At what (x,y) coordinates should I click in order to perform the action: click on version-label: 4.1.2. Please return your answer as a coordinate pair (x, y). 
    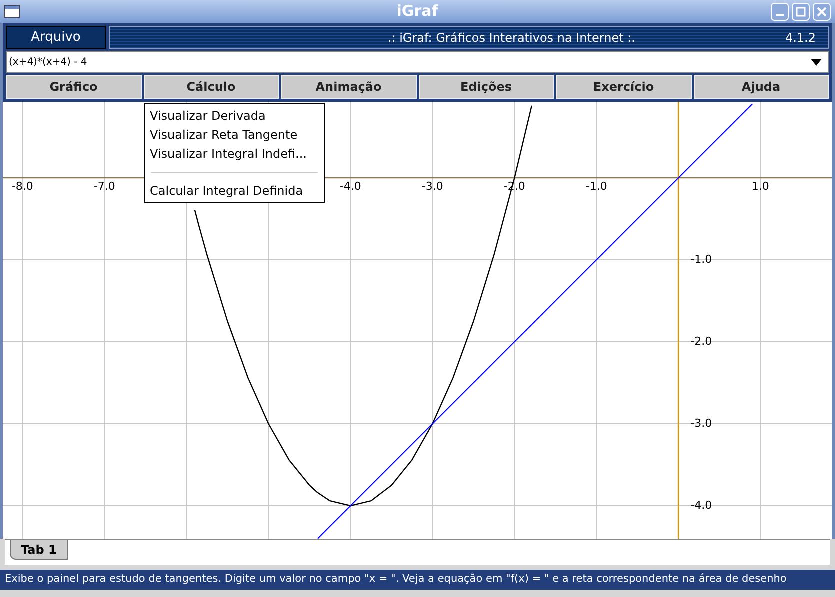
    Looking at the image, I should click on (800, 38).